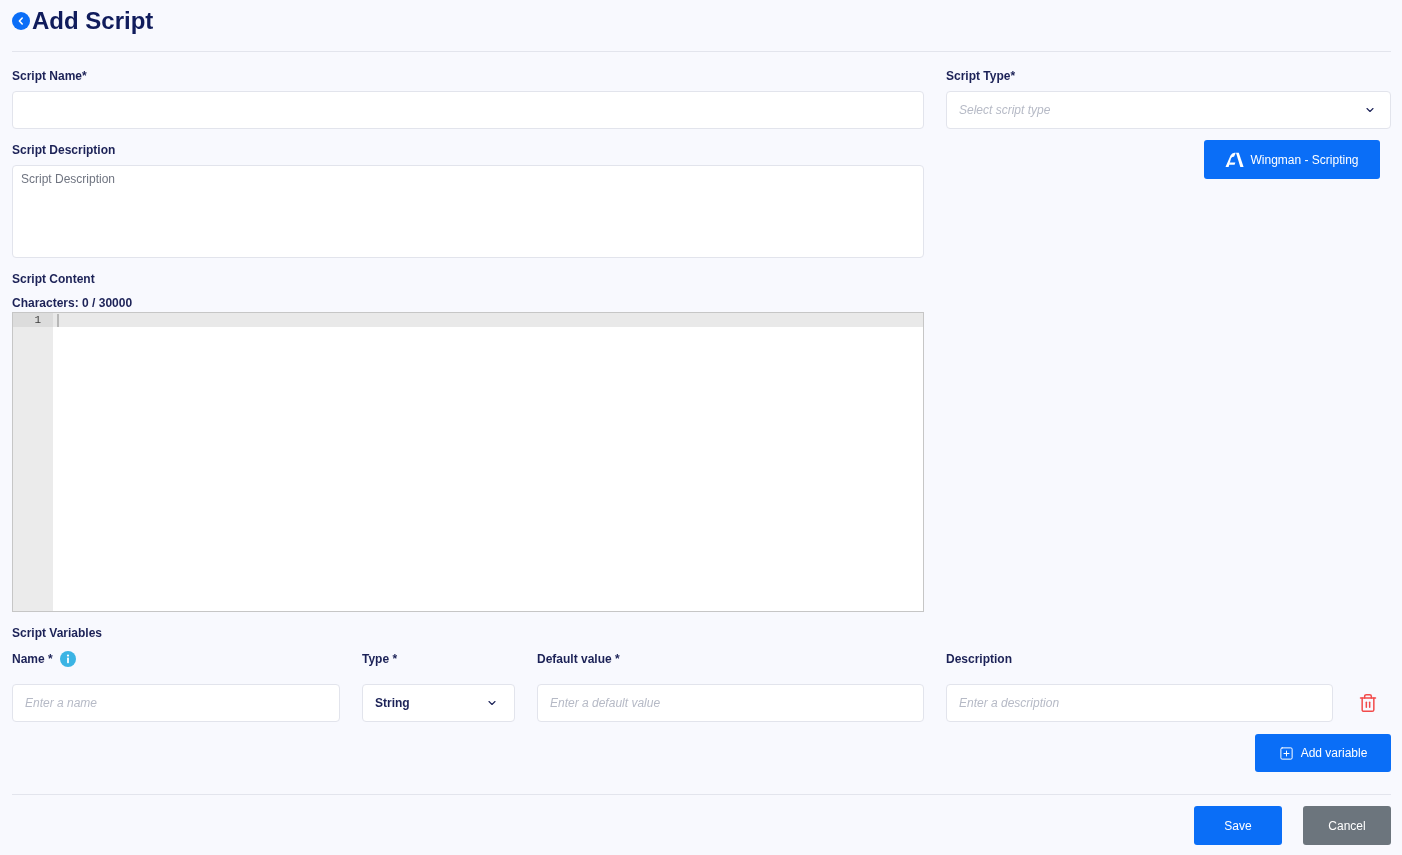 This screenshot has height=855, width=1402. Describe the element at coordinates (730, 703) in the screenshot. I see `default-value-input: Enter a default value` at that location.